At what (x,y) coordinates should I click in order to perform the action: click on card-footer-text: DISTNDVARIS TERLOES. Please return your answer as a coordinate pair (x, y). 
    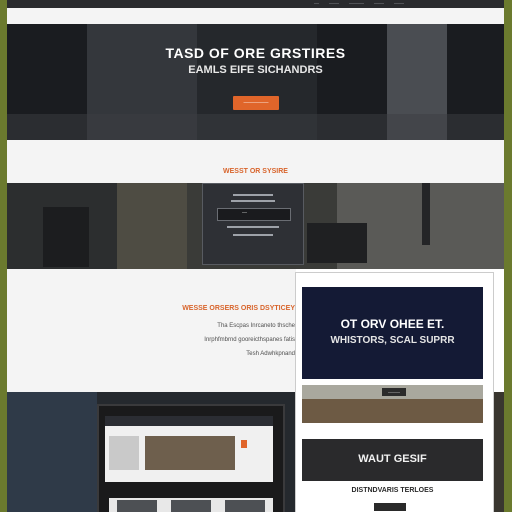
    Looking at the image, I should click on (392, 490).